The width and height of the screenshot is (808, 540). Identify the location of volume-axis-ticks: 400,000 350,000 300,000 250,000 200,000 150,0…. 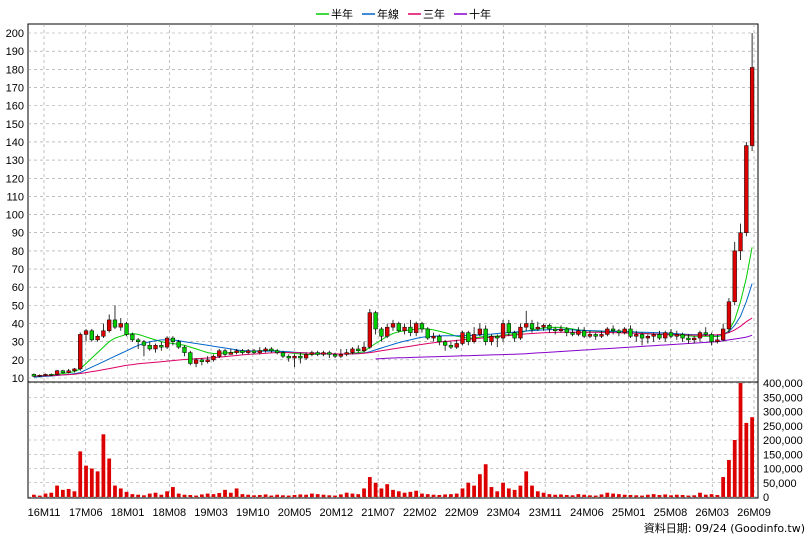
(783, 441).